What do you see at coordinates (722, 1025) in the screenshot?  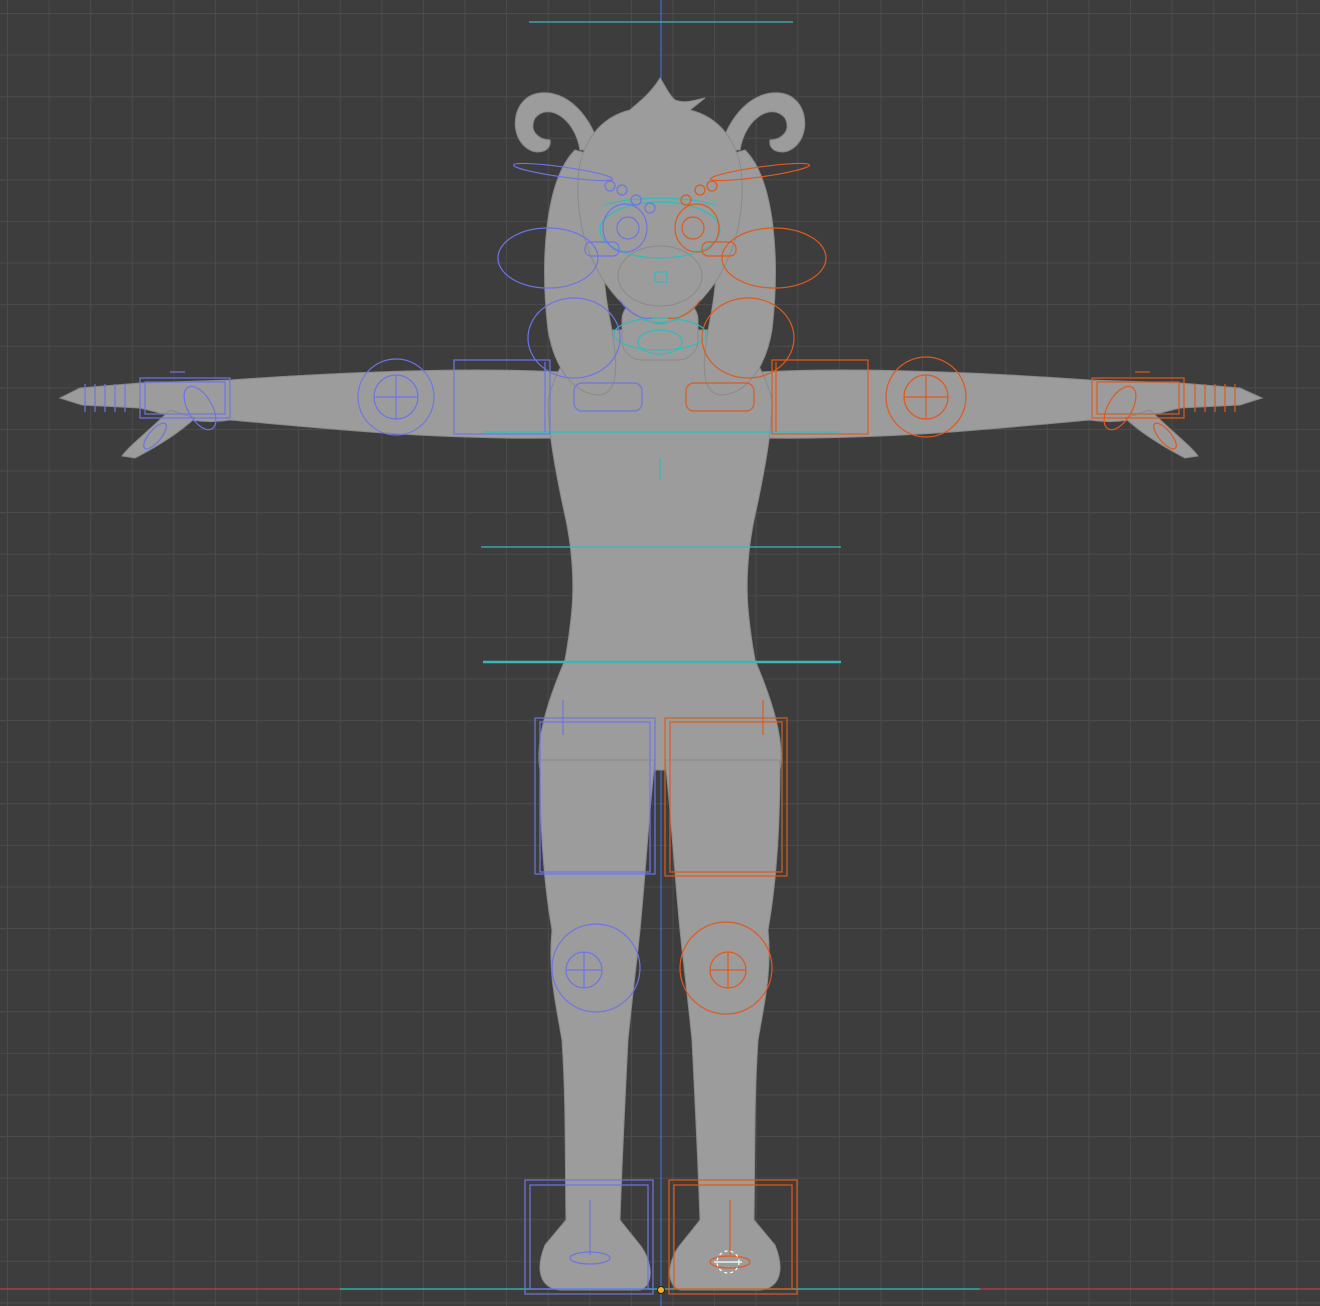 I see `right-leg-mesh` at bounding box center [722, 1025].